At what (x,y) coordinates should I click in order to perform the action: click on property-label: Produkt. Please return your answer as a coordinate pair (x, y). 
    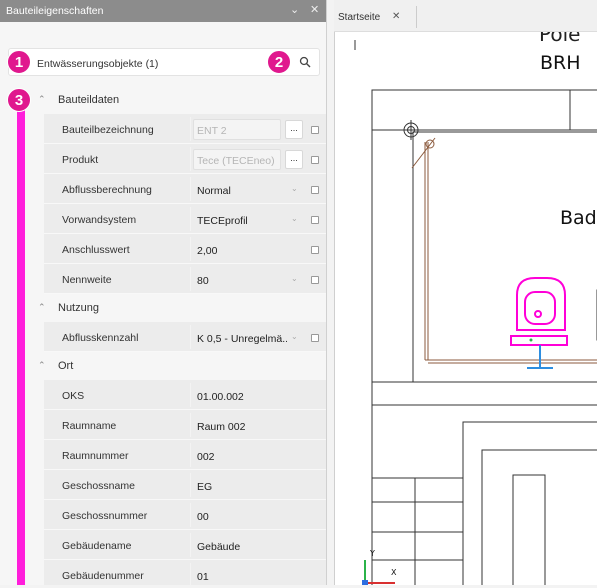
    Looking at the image, I should click on (80, 160).